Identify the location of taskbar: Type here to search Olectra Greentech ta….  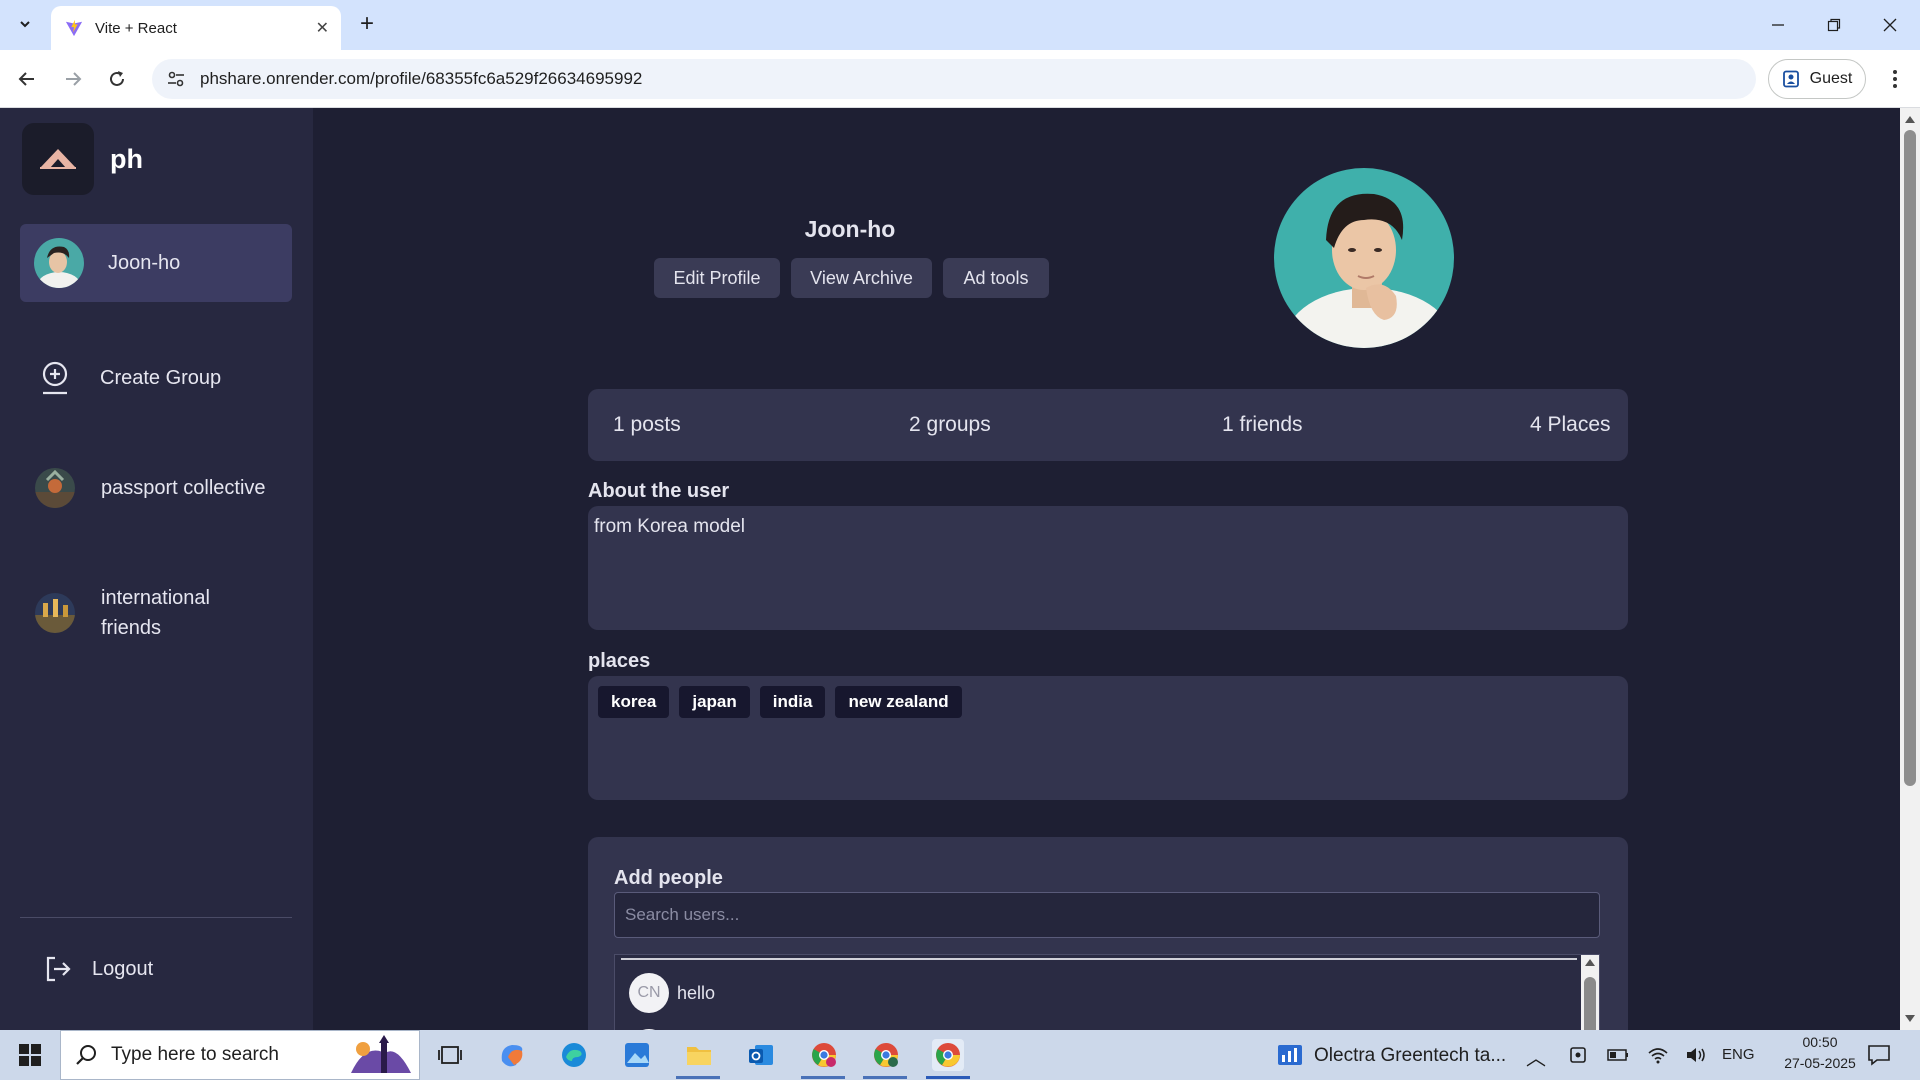
(960, 1055).